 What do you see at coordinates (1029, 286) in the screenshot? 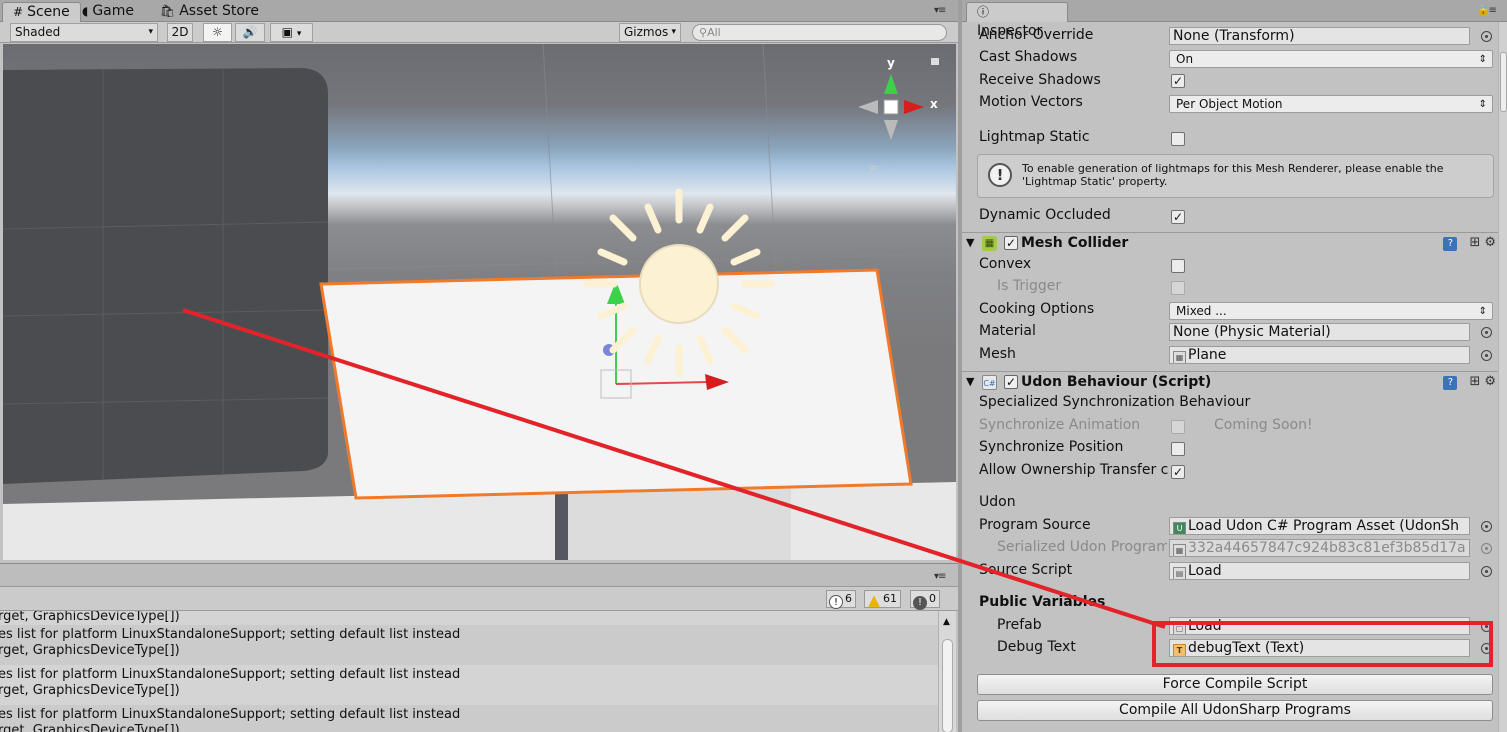
I see `is-trigger-label: Is Trigger` at bounding box center [1029, 286].